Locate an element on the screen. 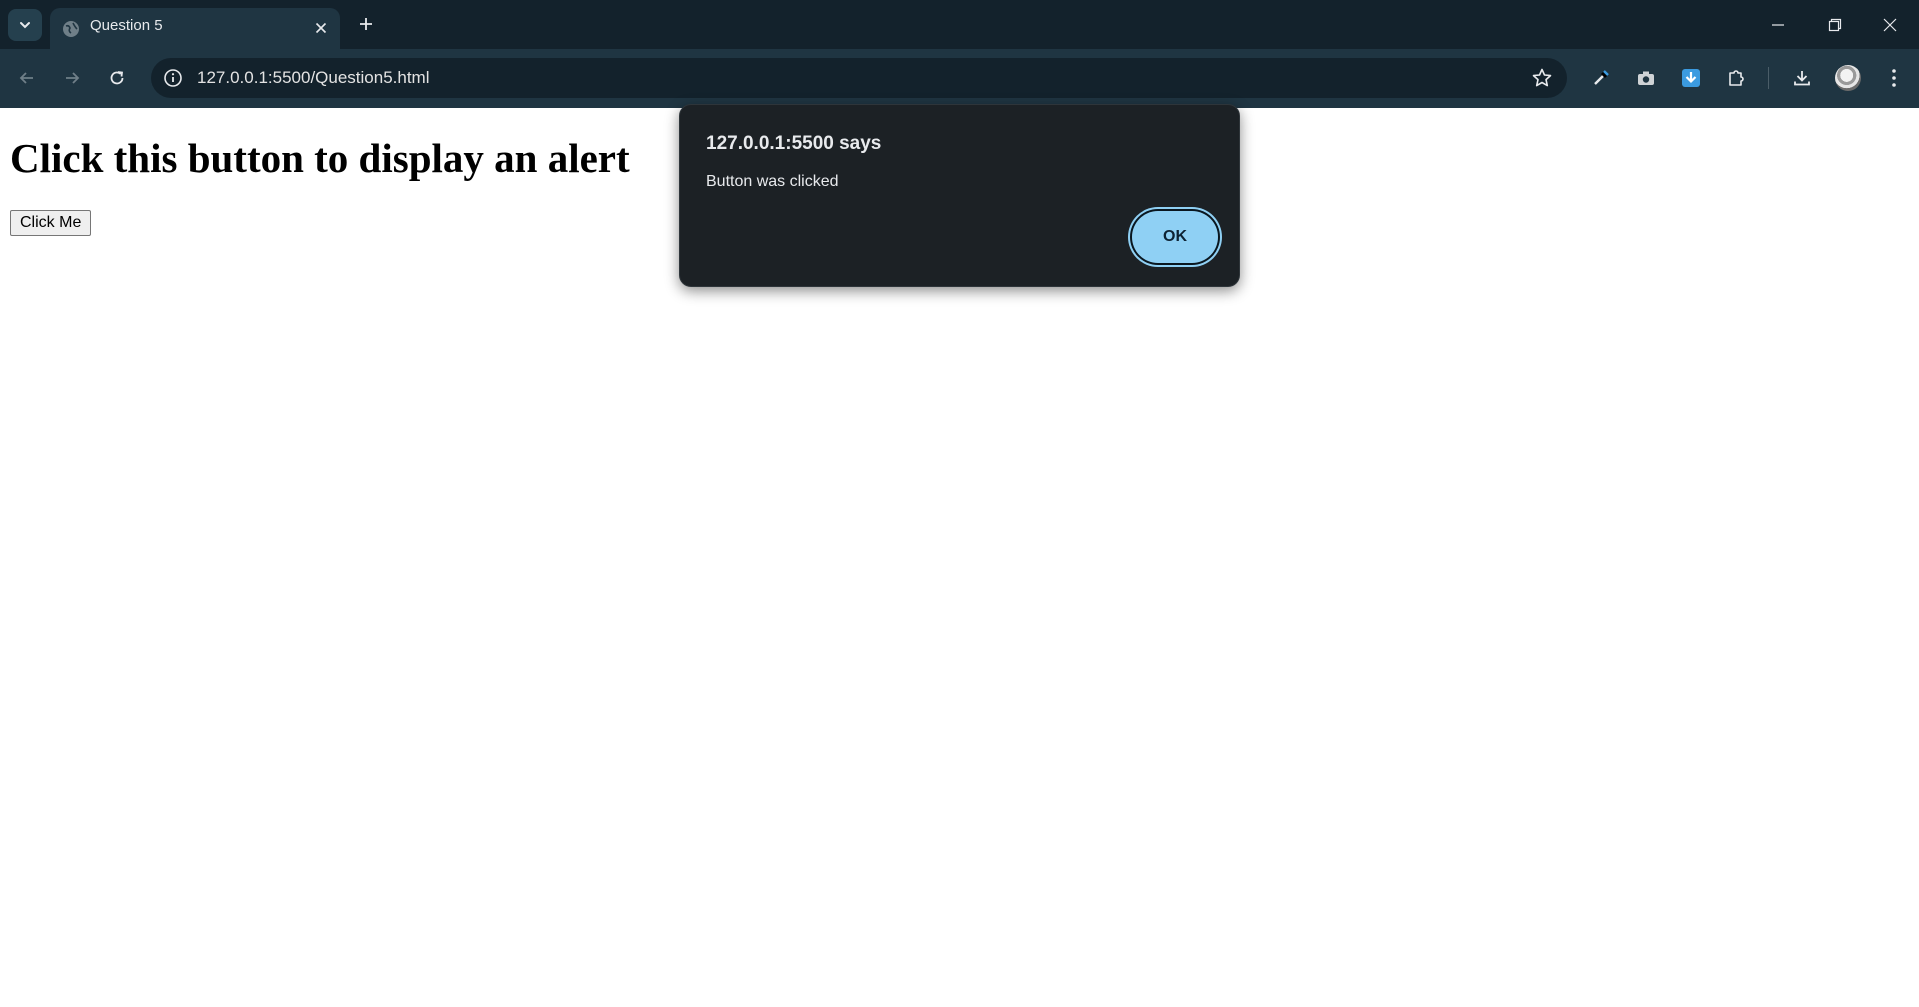 This screenshot has height=1007, width=1919. download-extension-button is located at coordinates (1691, 78).